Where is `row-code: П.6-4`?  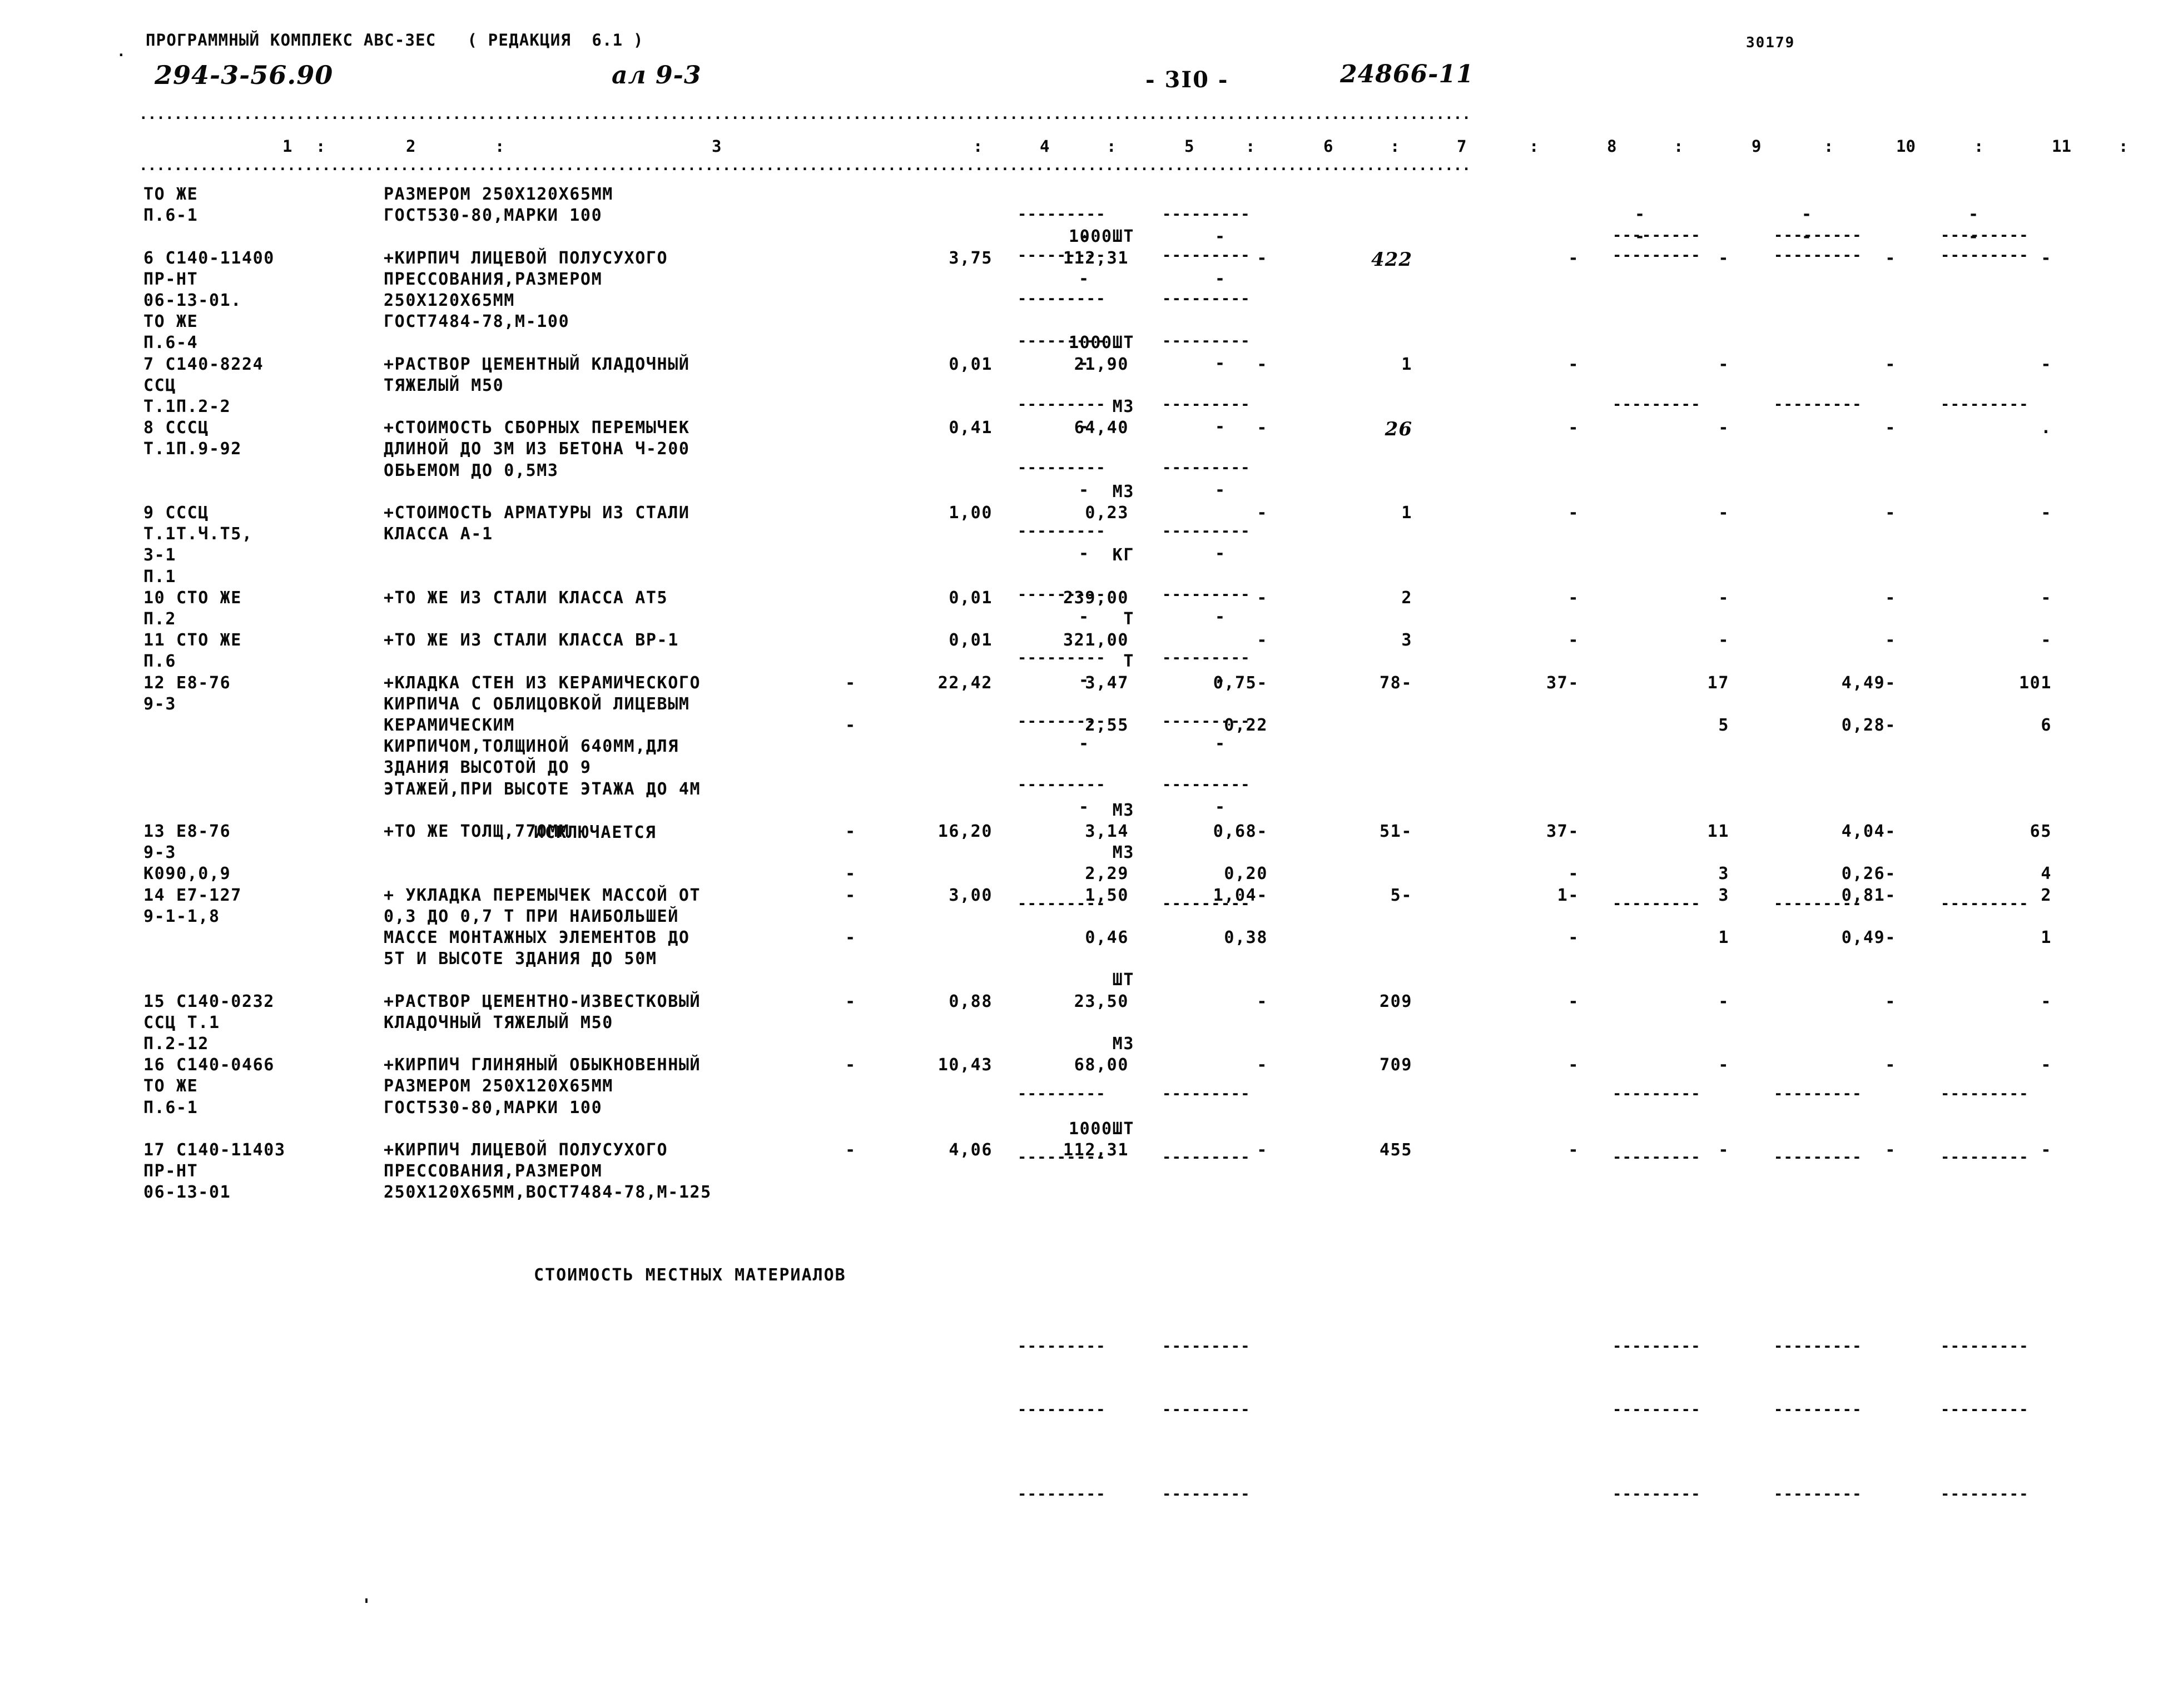 row-code: П.6-4 is located at coordinates (171, 343).